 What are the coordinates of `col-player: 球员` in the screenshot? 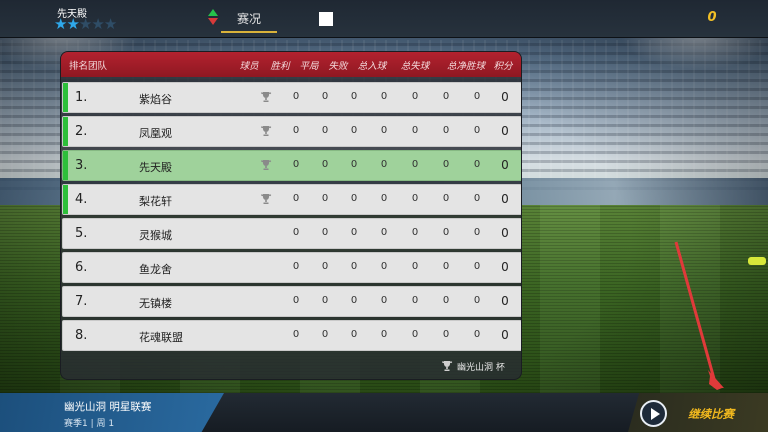 It's located at (249, 66).